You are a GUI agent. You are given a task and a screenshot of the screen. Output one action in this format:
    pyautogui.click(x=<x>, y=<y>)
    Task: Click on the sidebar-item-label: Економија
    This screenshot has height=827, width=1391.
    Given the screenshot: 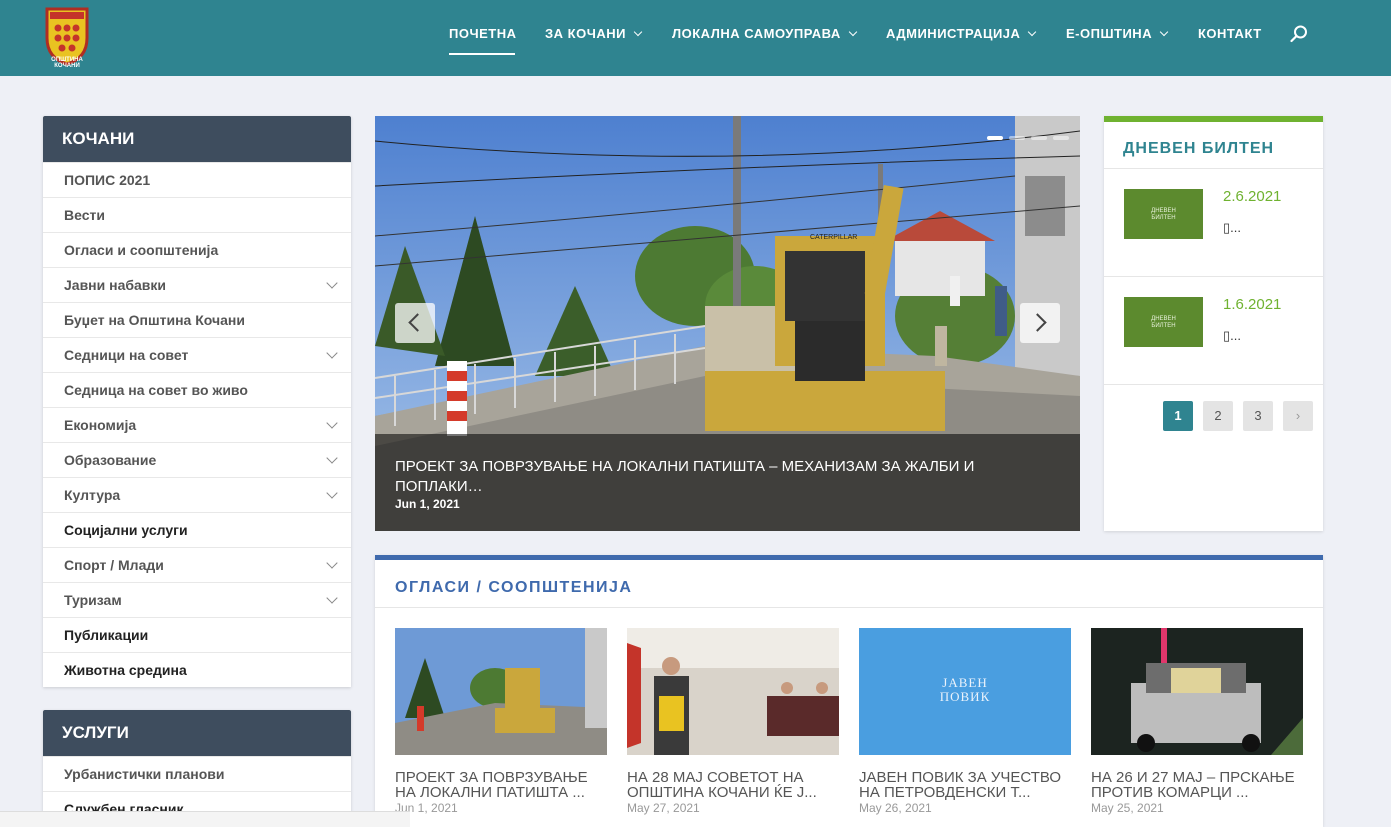 What is the action you would take?
    pyautogui.click(x=100, y=425)
    